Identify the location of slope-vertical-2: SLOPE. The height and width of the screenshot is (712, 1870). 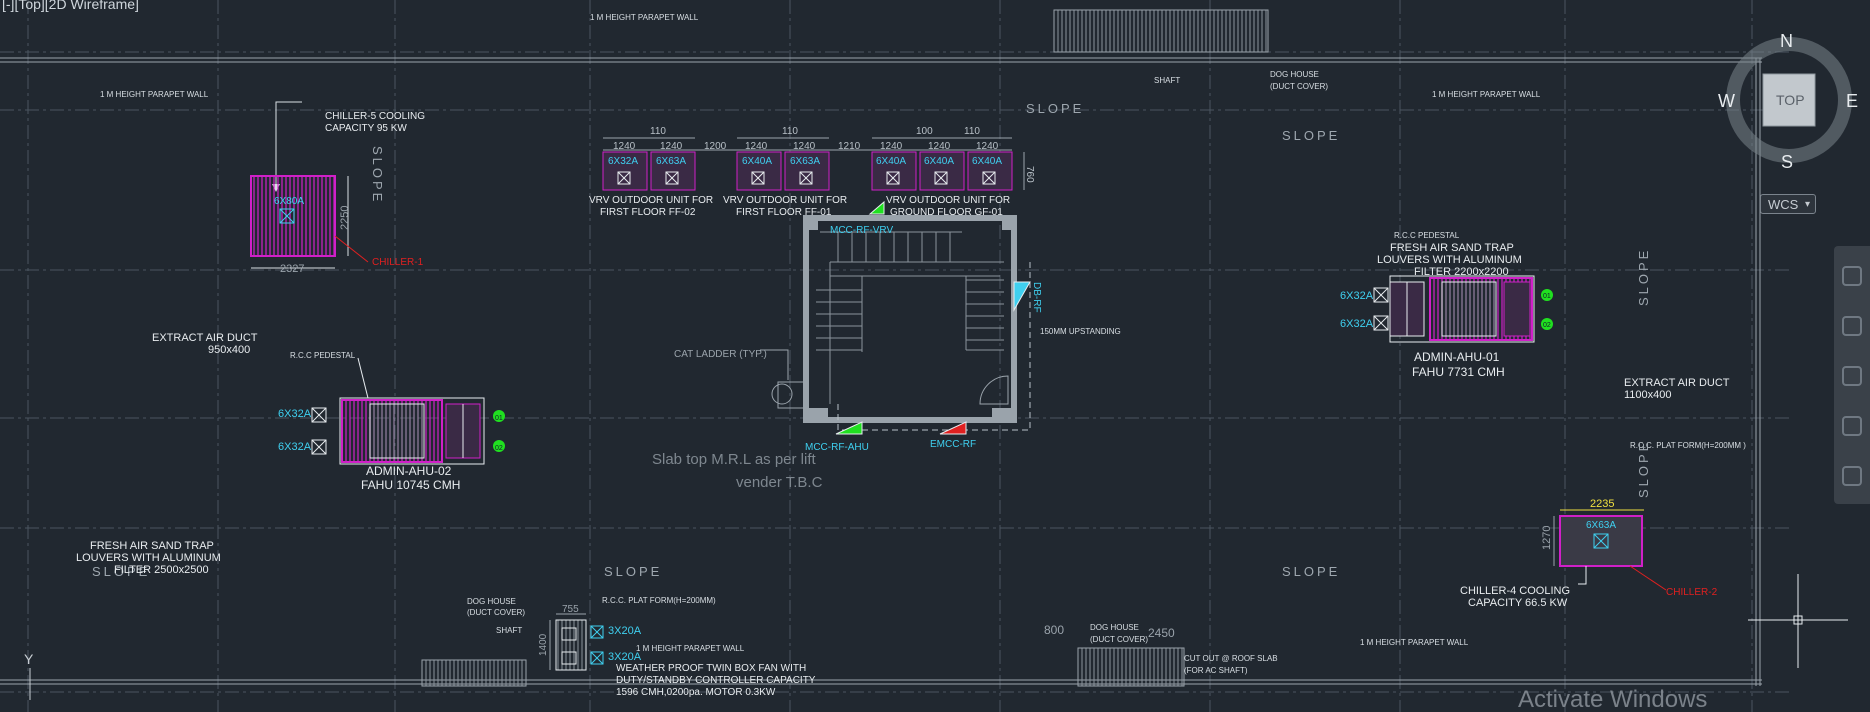
(1643, 277).